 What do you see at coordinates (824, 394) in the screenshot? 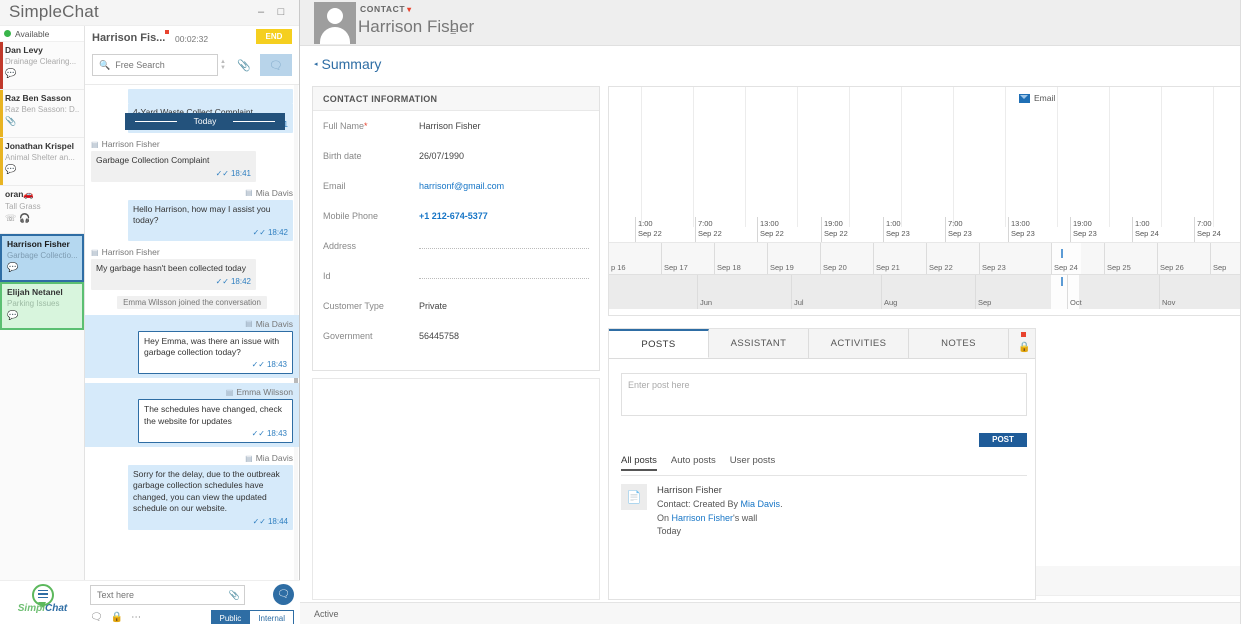
I see `post-editor: Enter post here` at bounding box center [824, 394].